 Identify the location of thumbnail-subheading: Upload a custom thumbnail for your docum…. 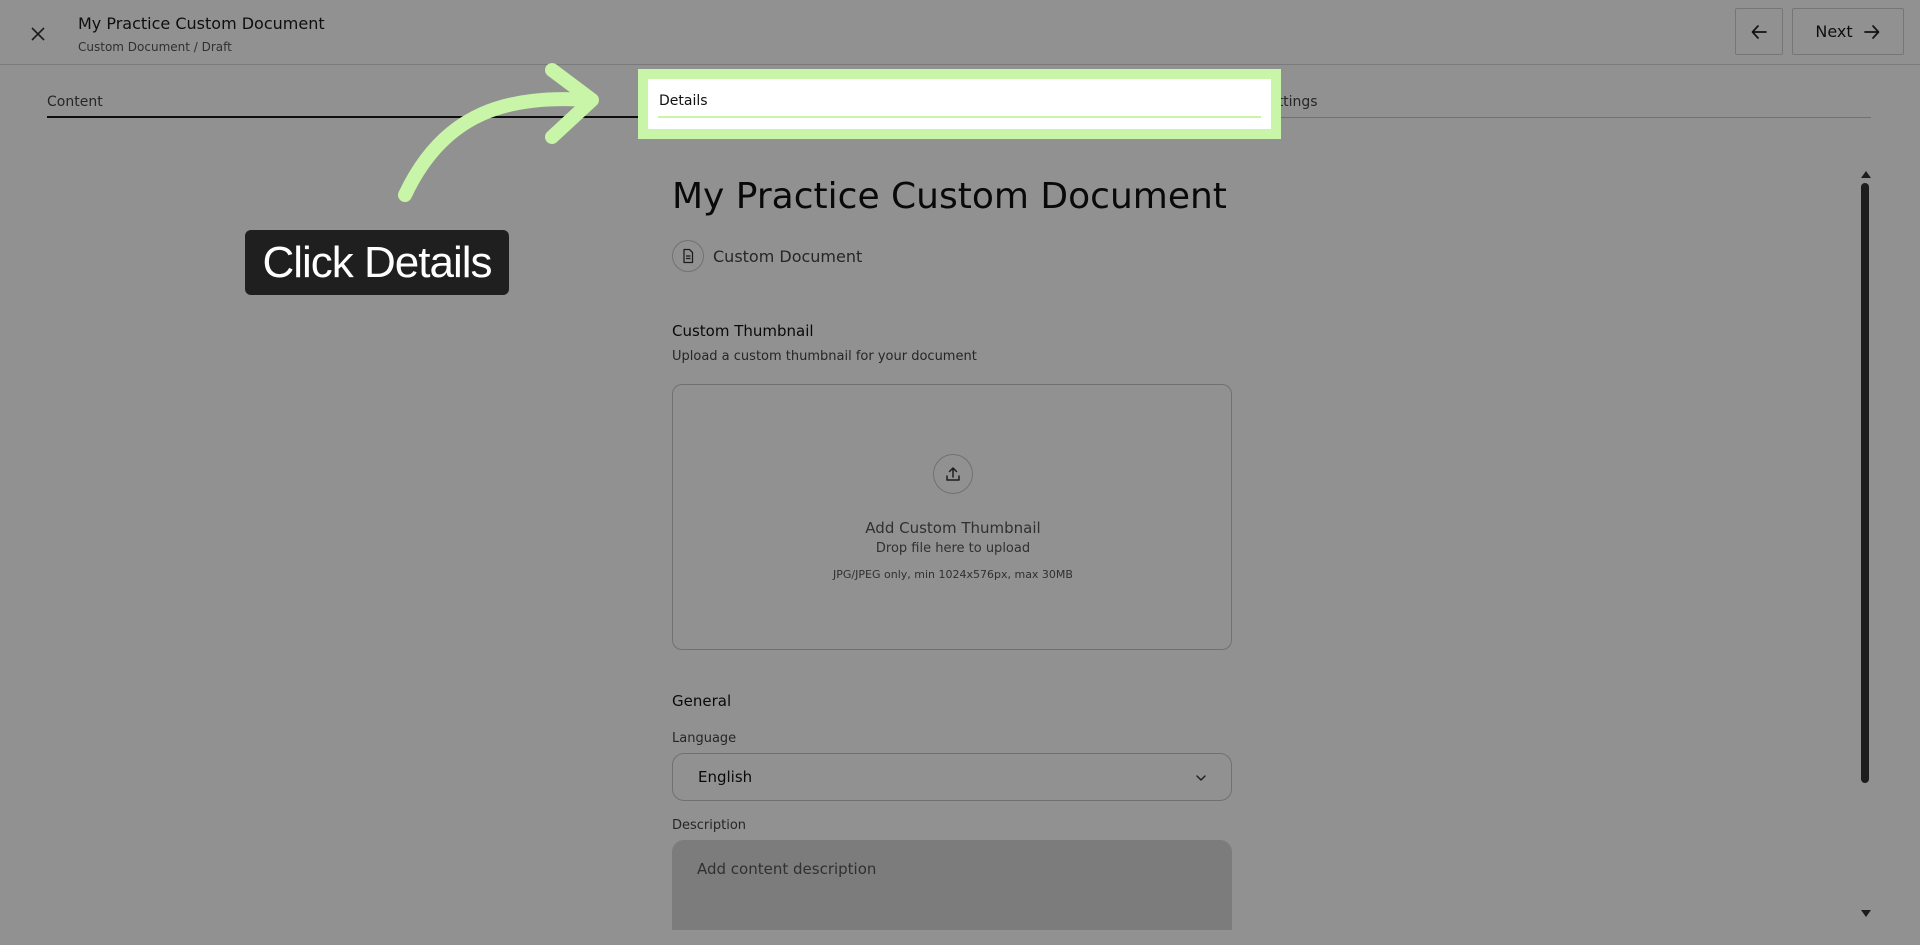
(824, 356).